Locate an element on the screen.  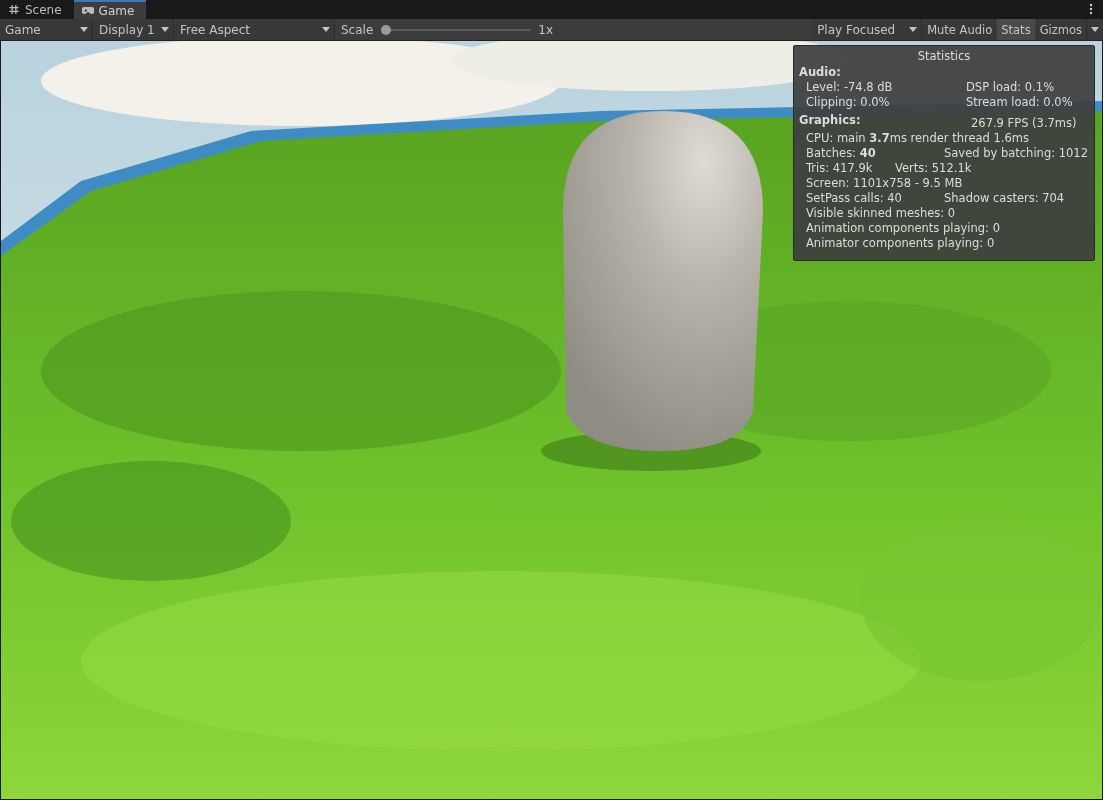
gamepad-icon is located at coordinates (87, 10).